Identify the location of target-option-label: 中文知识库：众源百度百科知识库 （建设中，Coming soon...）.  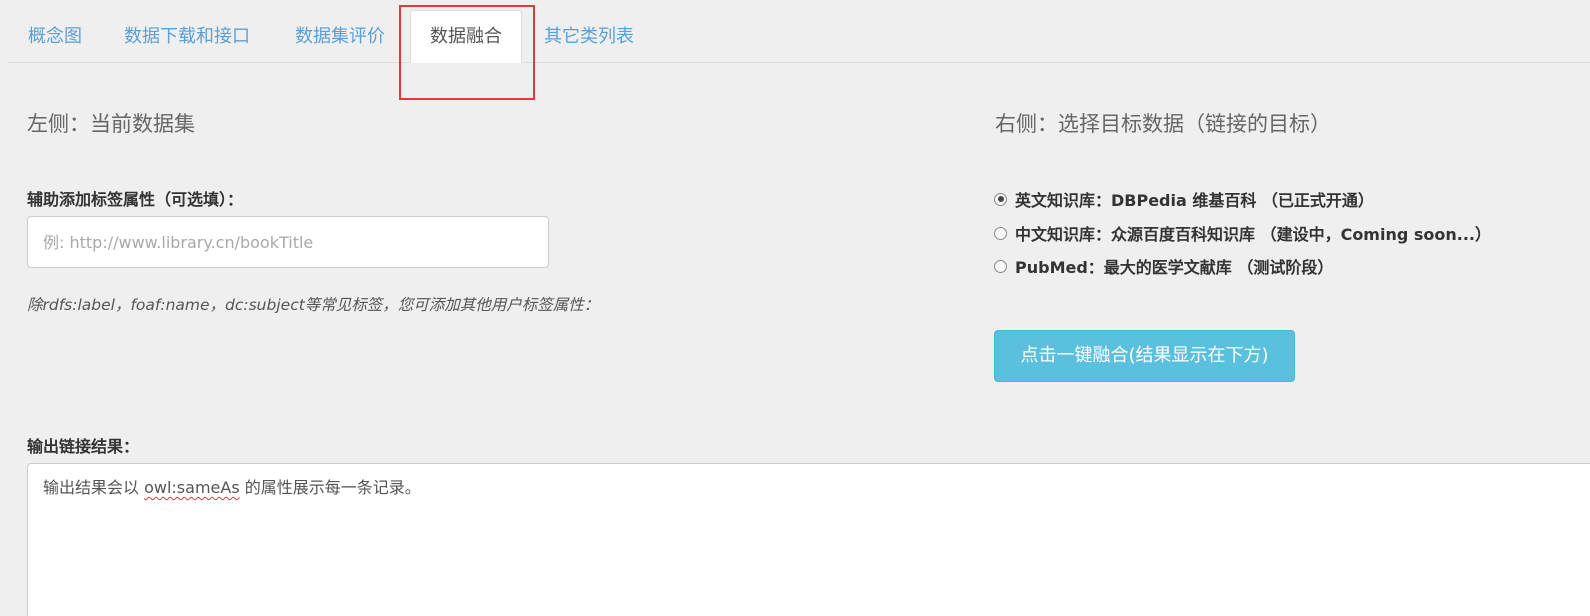
(1253, 234).